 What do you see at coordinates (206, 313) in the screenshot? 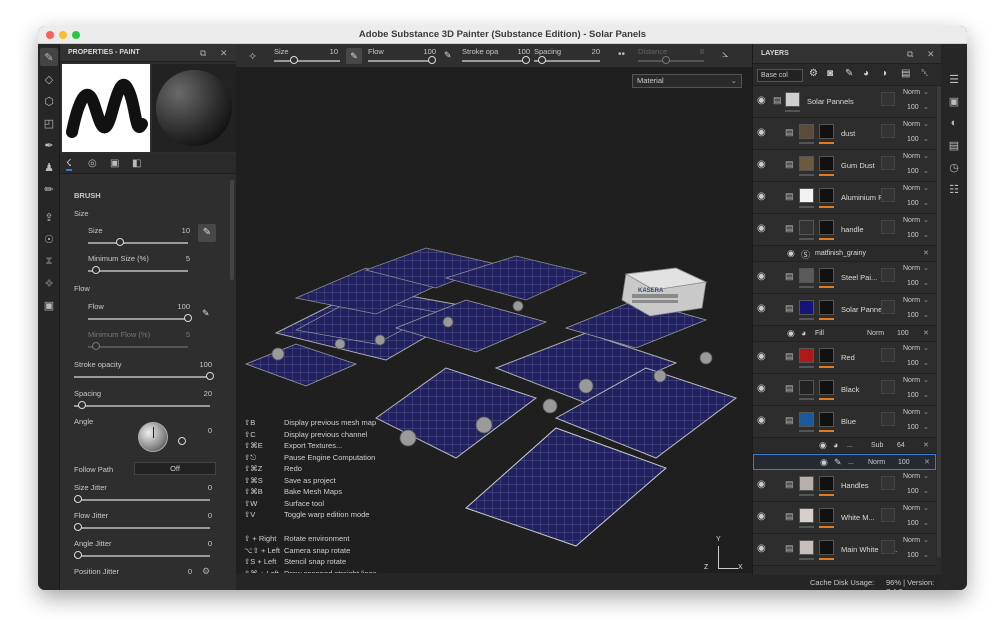
I see `flow-pressure-icon: ✎` at bounding box center [206, 313].